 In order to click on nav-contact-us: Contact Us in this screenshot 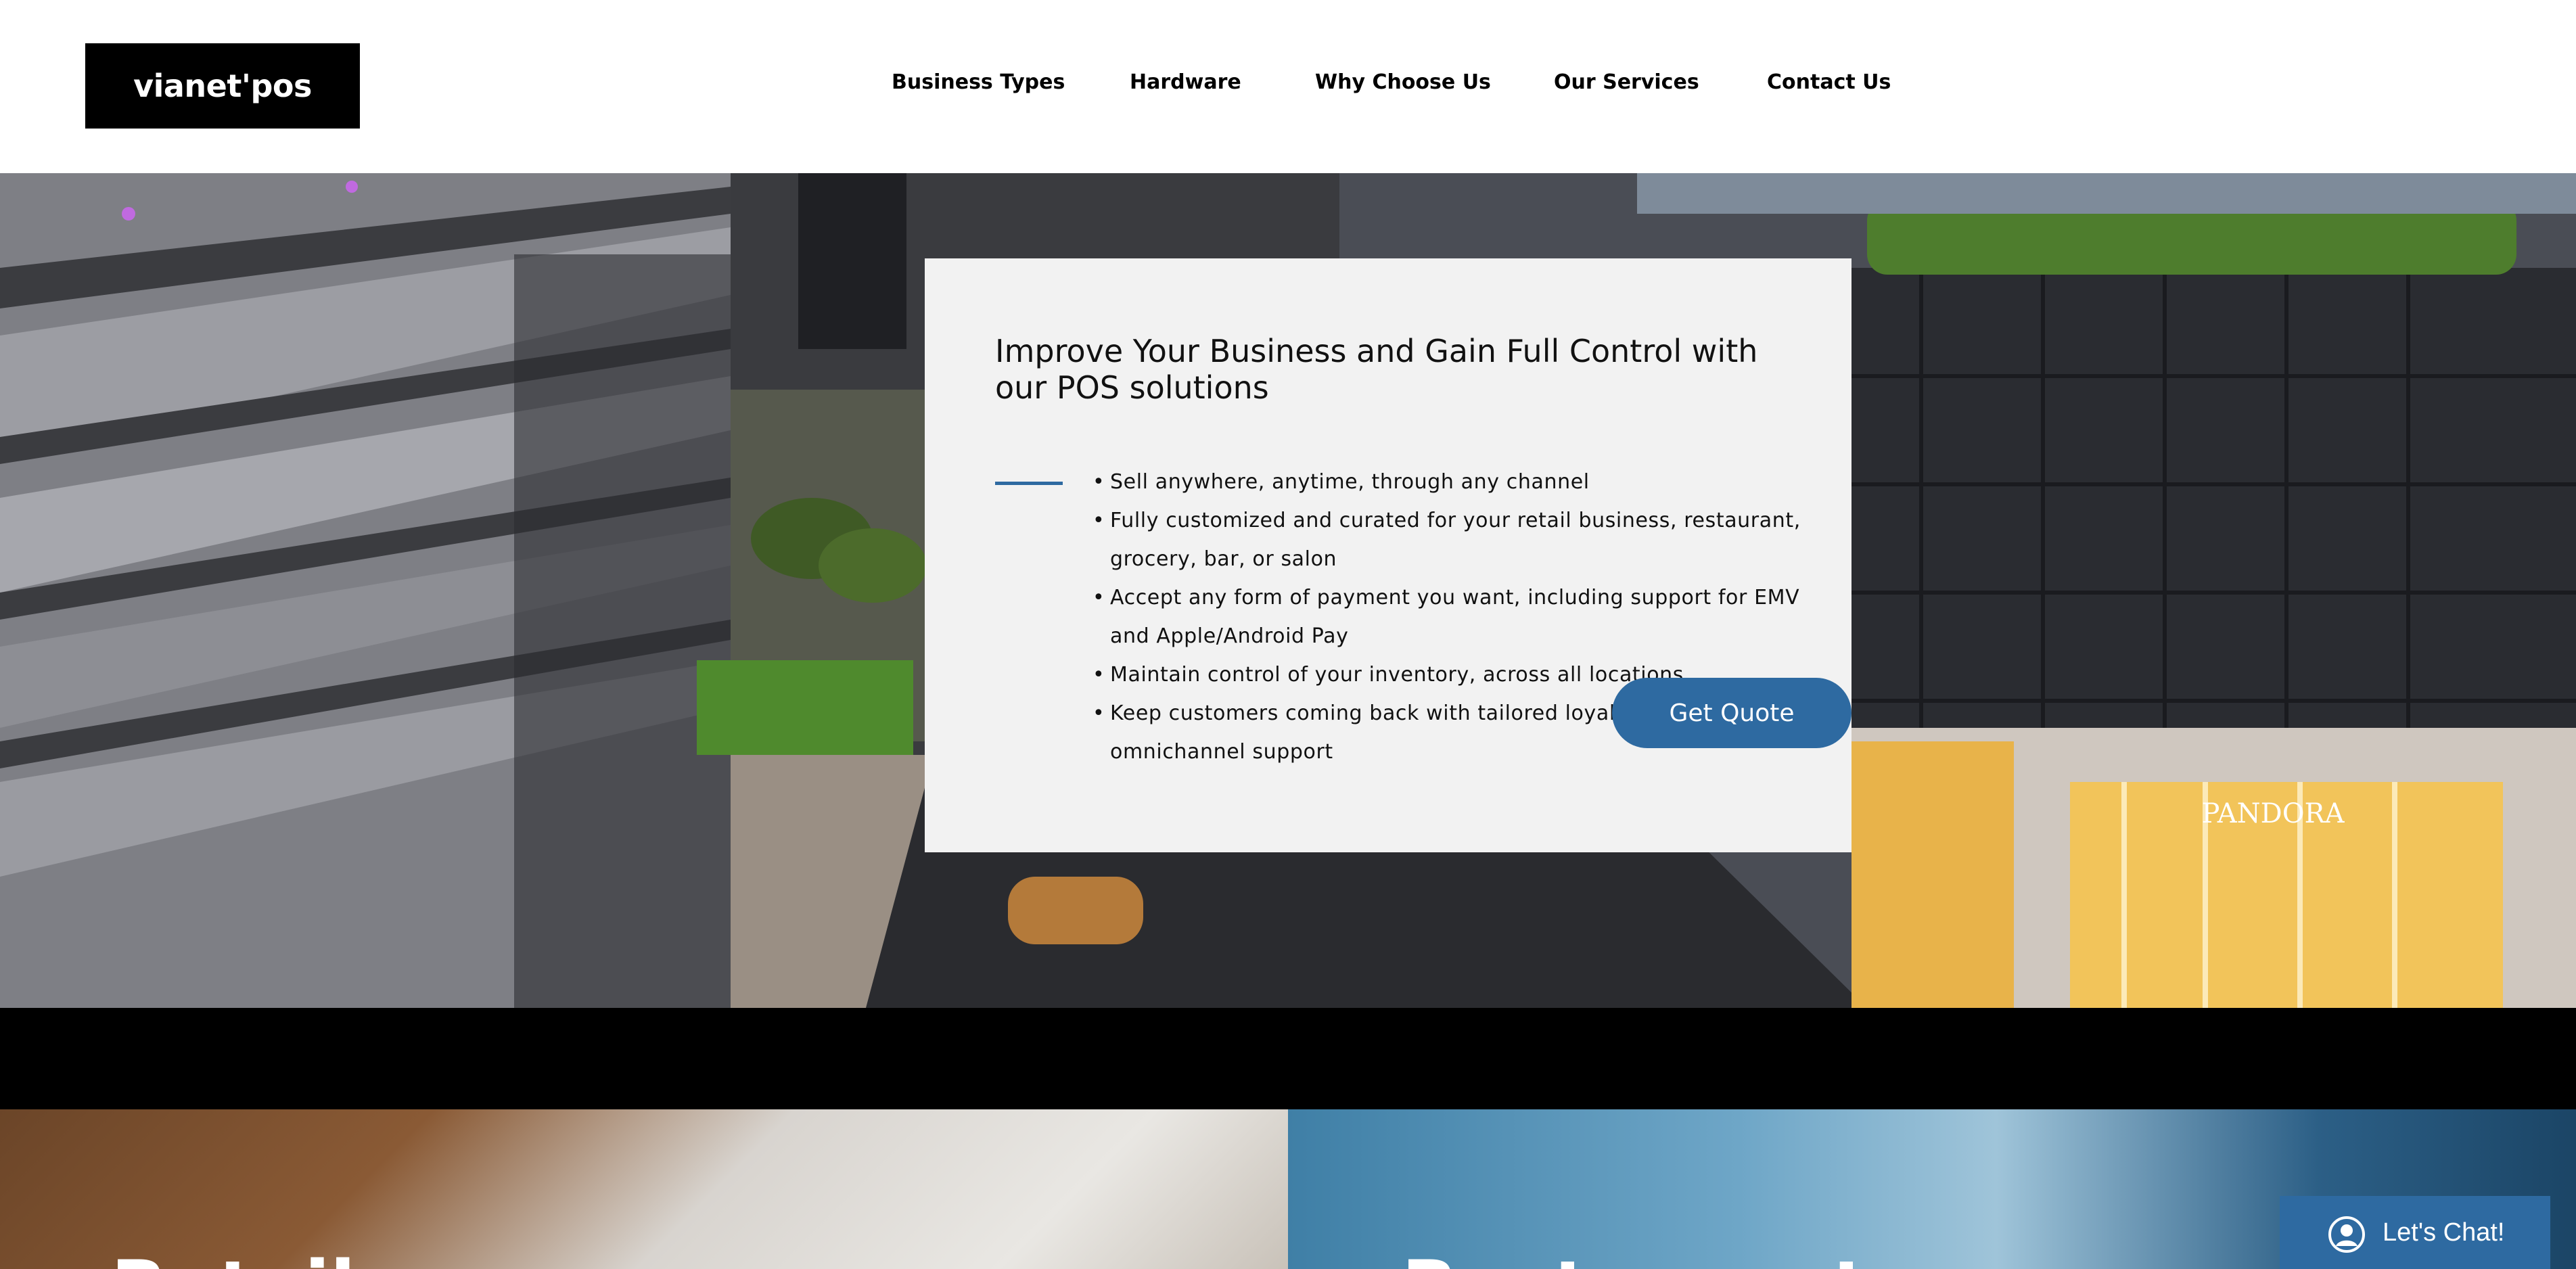, I will do `click(1829, 82)`.